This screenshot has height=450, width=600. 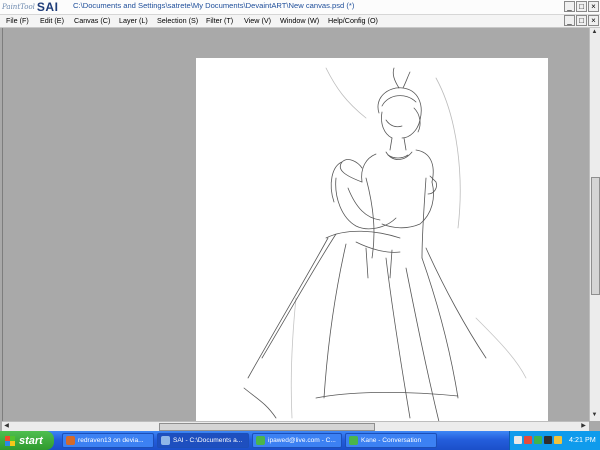 What do you see at coordinates (593, 20) in the screenshot?
I see `doc-close-button: ×` at bounding box center [593, 20].